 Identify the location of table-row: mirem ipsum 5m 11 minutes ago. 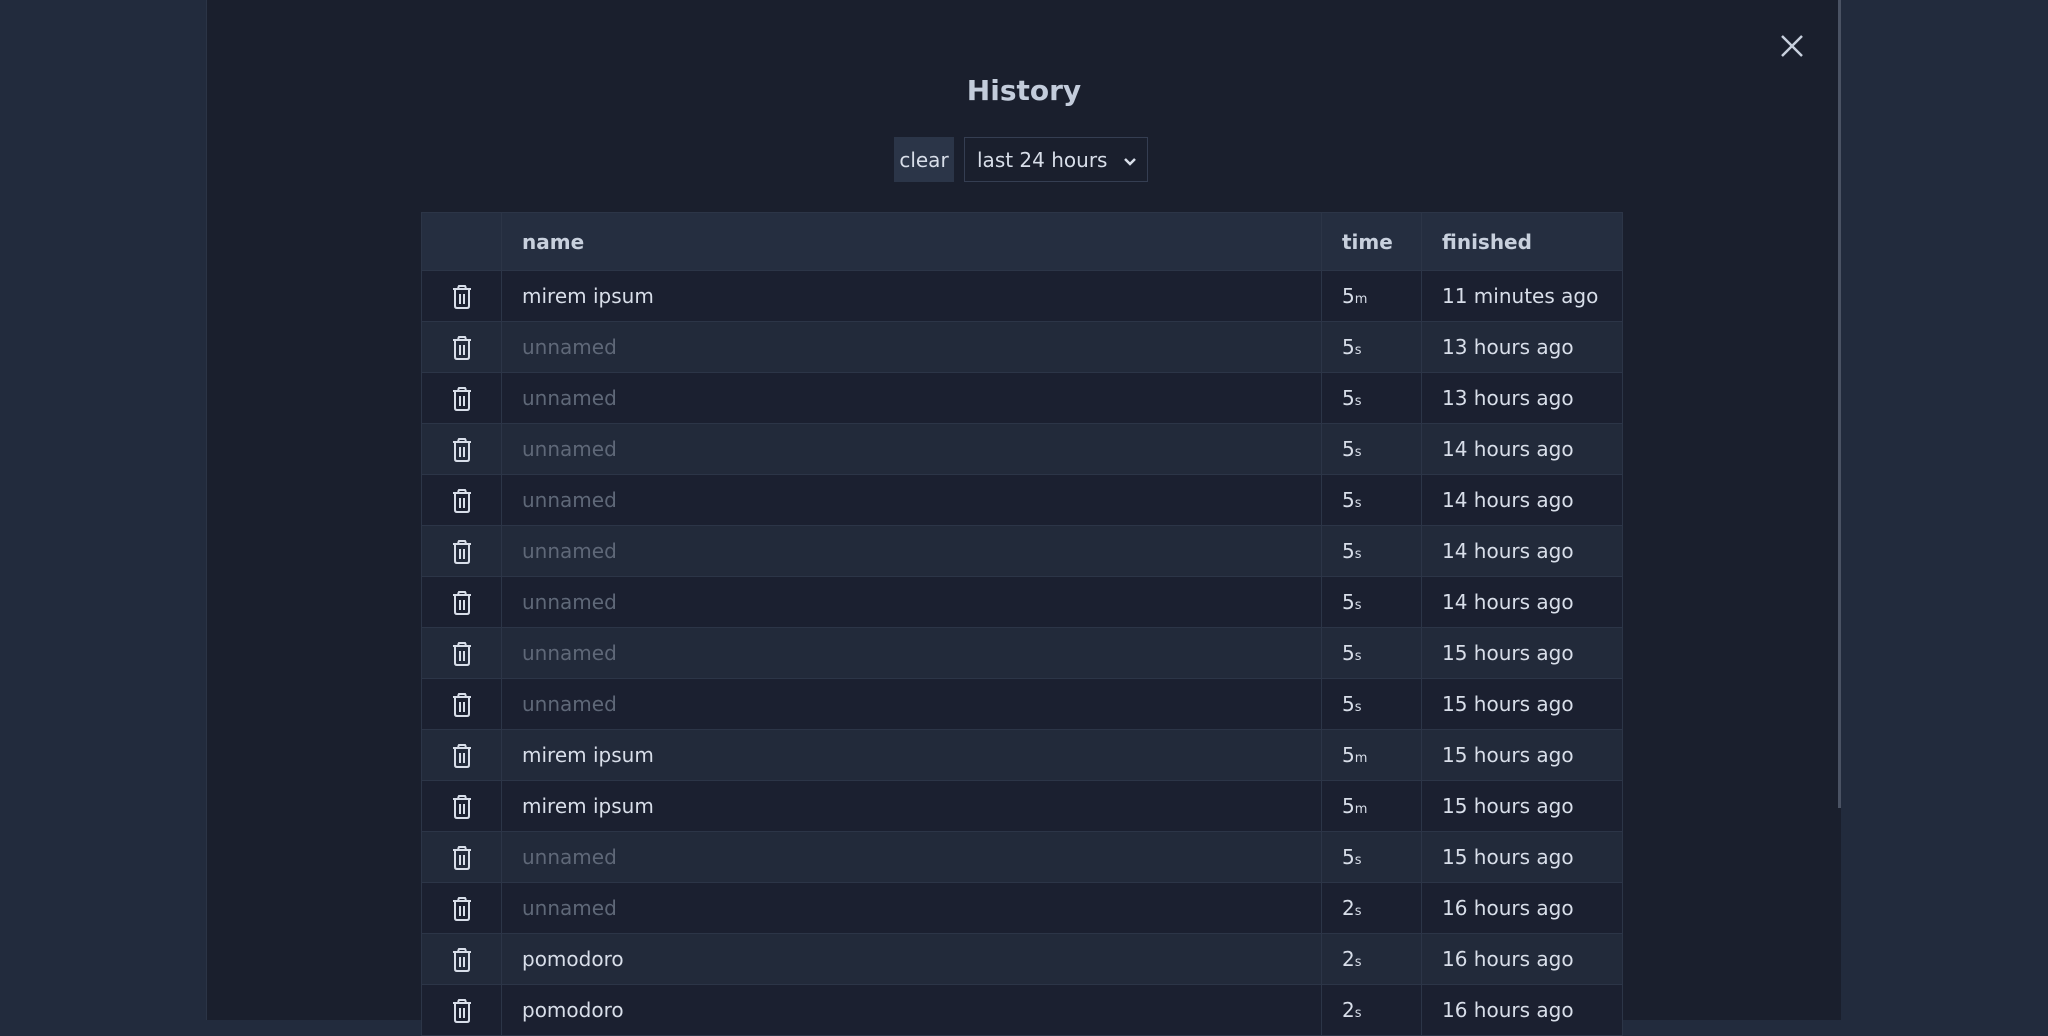
(1022, 296).